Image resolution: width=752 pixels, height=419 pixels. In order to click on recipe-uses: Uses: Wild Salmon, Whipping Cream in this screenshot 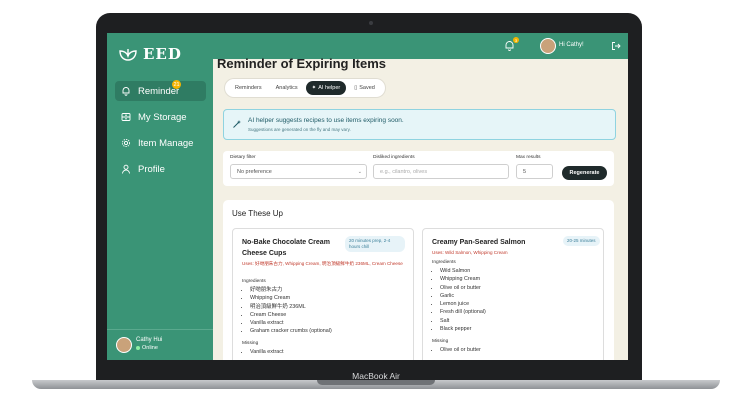, I will do `click(470, 252)`.